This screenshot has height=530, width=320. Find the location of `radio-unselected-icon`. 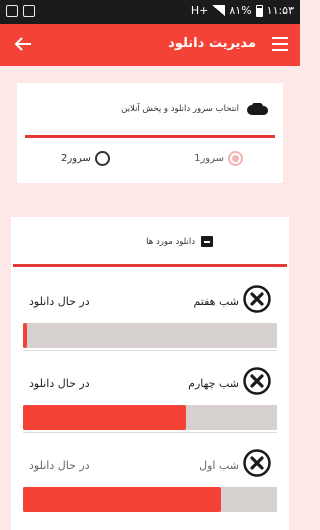

radio-unselected-icon is located at coordinates (102, 158).